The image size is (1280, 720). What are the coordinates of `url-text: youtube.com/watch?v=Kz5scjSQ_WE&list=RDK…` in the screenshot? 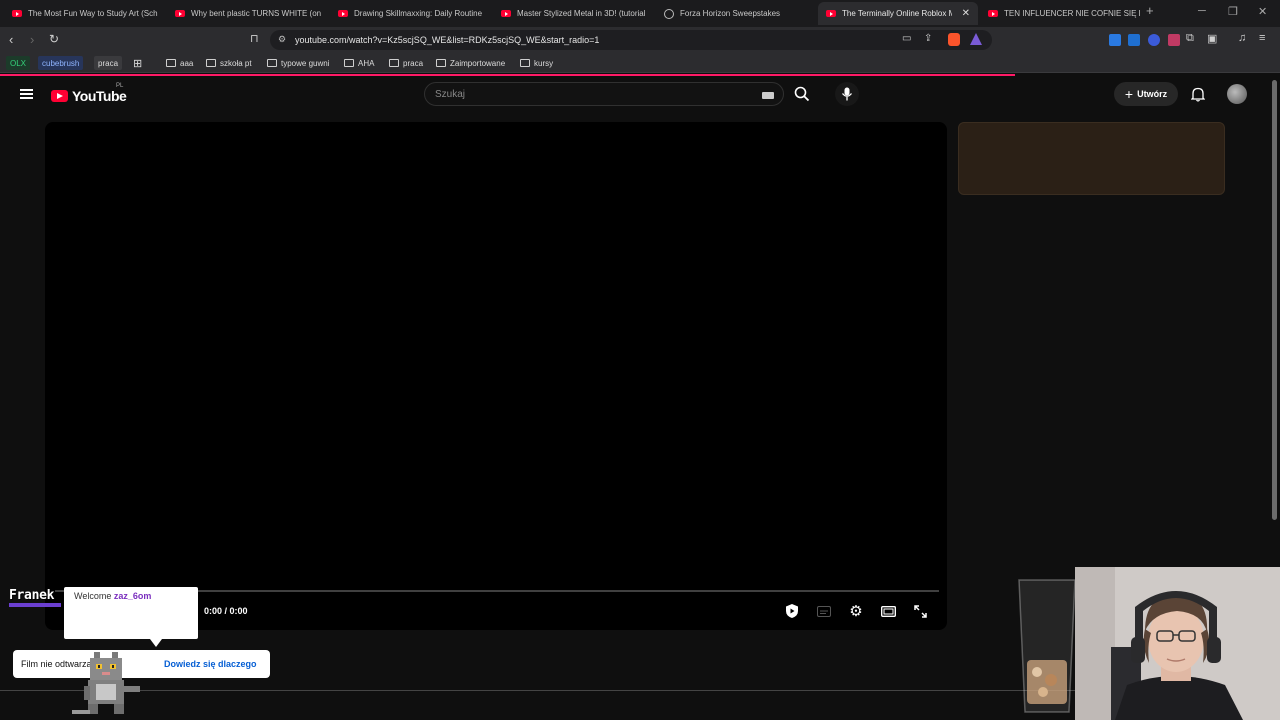 It's located at (447, 40).